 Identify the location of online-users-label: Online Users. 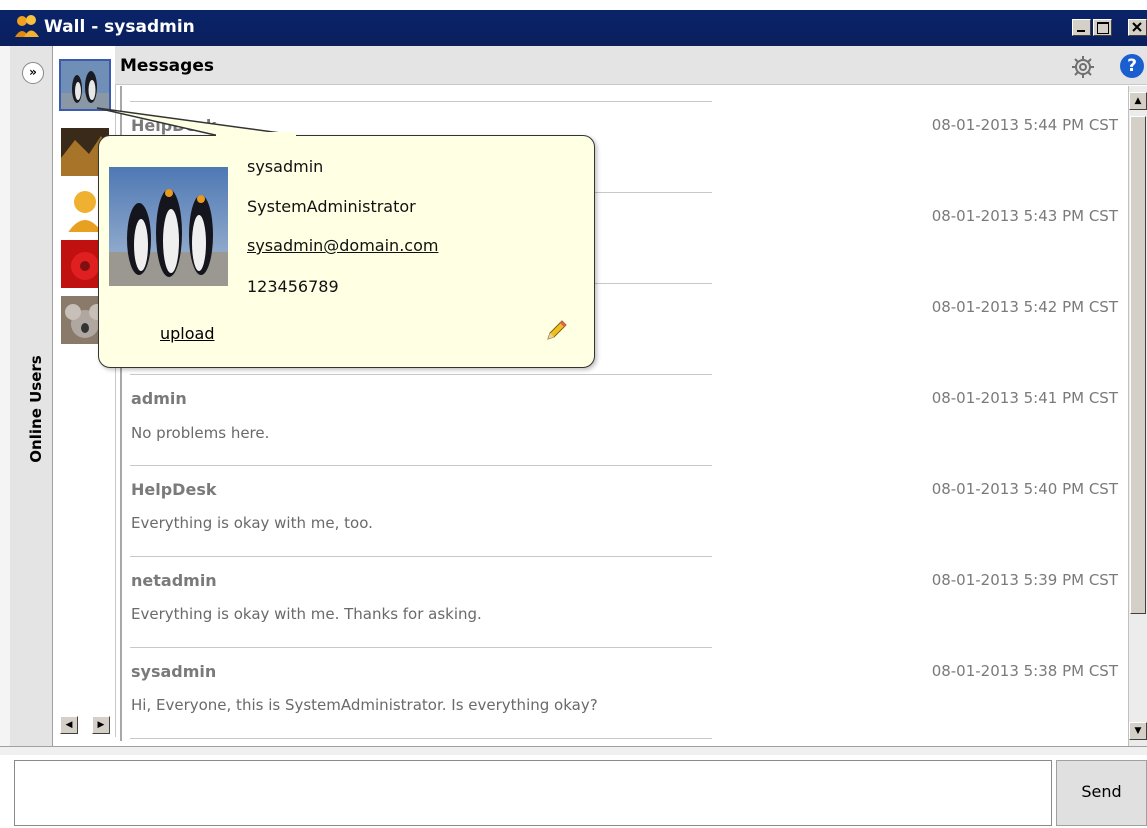
(36, 409).